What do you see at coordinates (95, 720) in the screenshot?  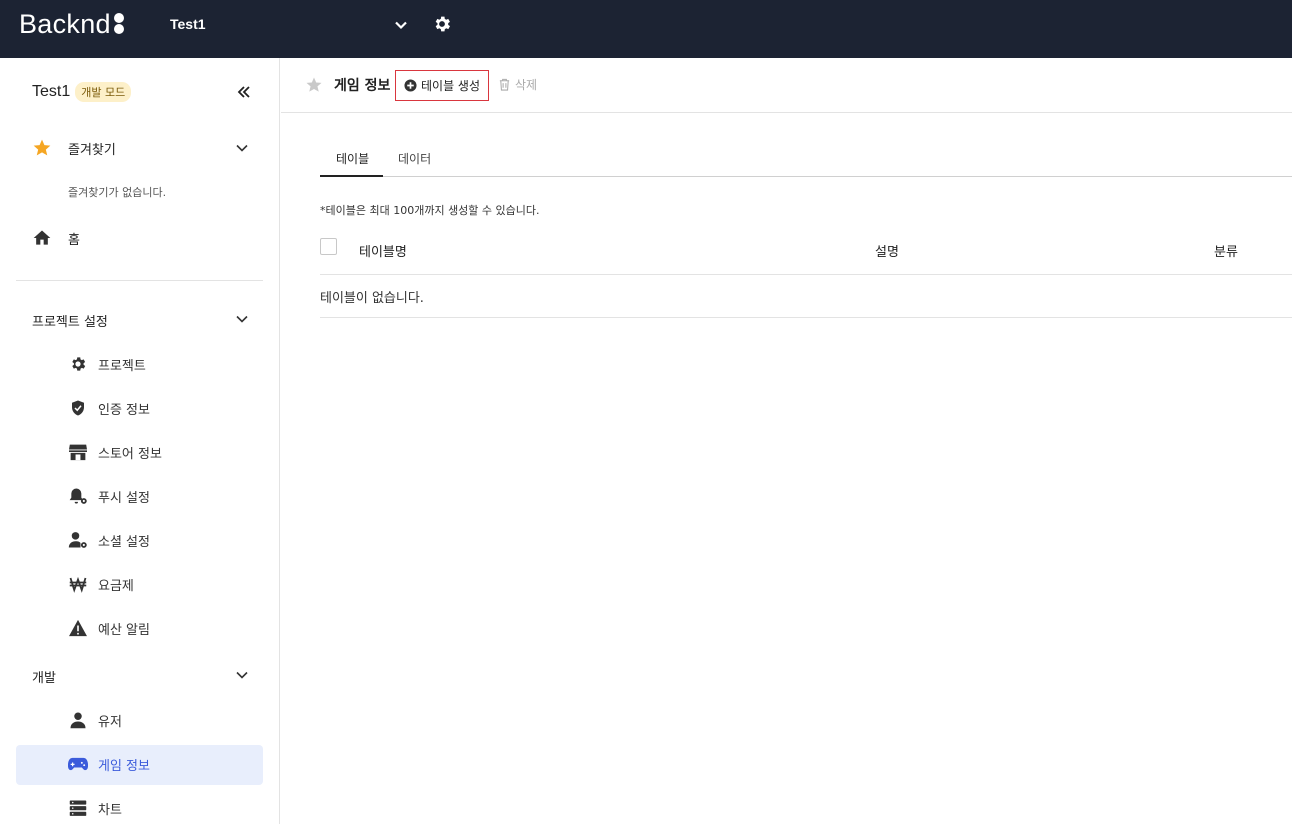 I see `sidebar-item-user: 유저` at bounding box center [95, 720].